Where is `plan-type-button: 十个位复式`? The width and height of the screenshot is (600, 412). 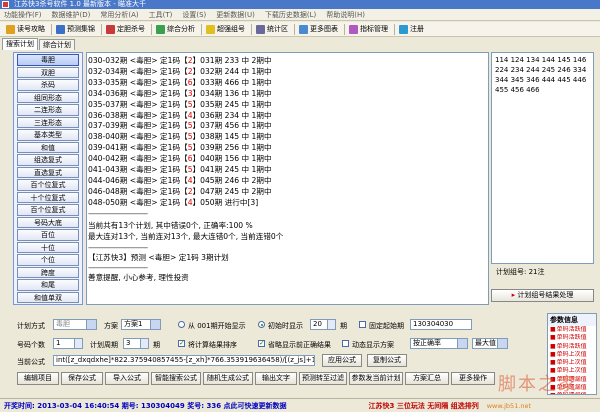
plan-type-button: 十个位复式 is located at coordinates (48, 197).